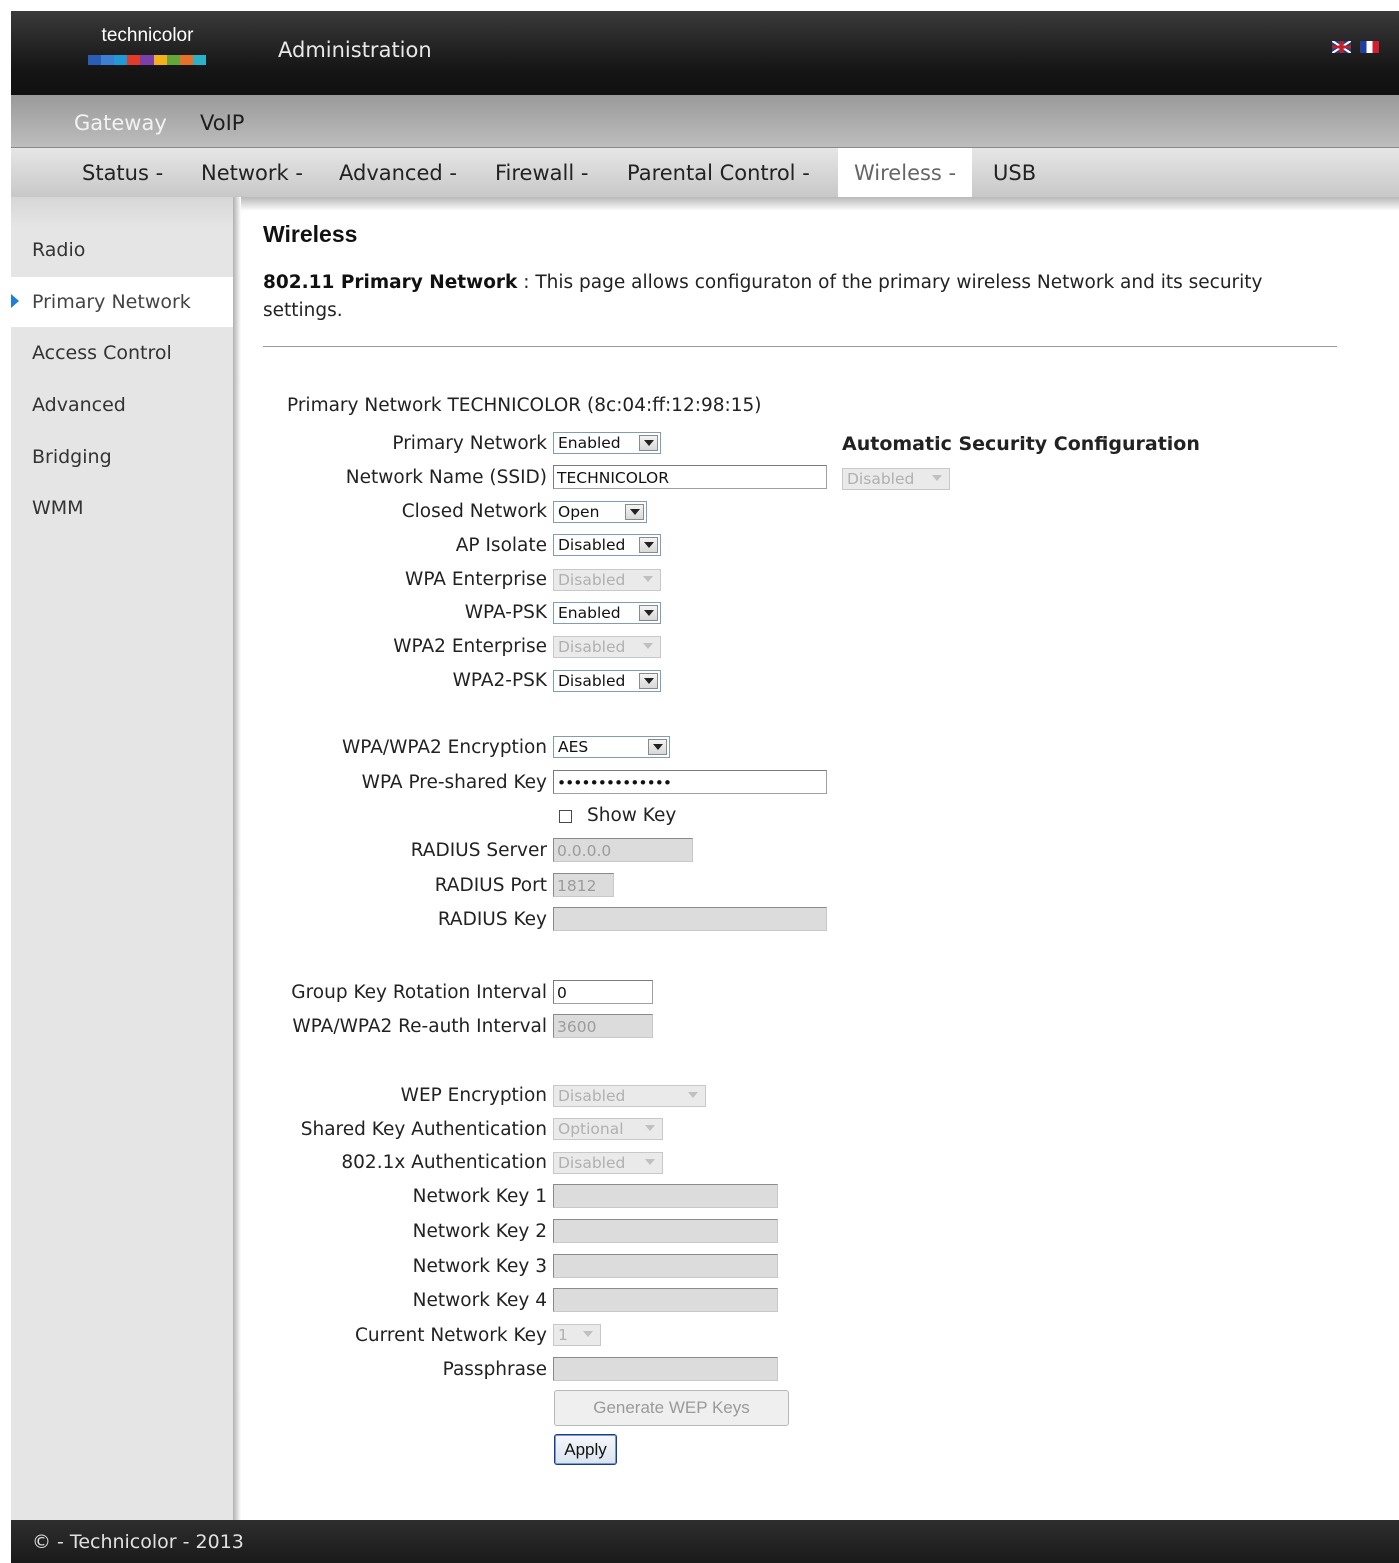  Describe the element at coordinates (147, 49) in the screenshot. I see `technicolor-logo: technicolor` at that location.